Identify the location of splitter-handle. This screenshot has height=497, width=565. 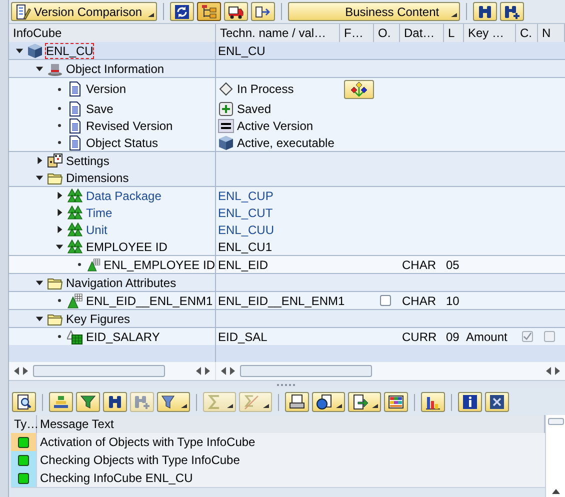
(287, 384).